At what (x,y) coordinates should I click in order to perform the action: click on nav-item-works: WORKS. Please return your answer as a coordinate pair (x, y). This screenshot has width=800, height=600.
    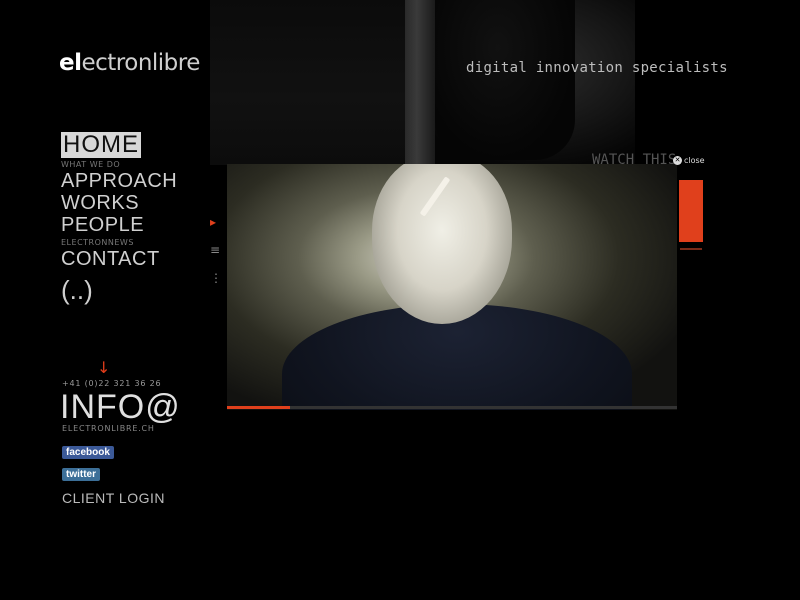
    Looking at the image, I should click on (141, 203).